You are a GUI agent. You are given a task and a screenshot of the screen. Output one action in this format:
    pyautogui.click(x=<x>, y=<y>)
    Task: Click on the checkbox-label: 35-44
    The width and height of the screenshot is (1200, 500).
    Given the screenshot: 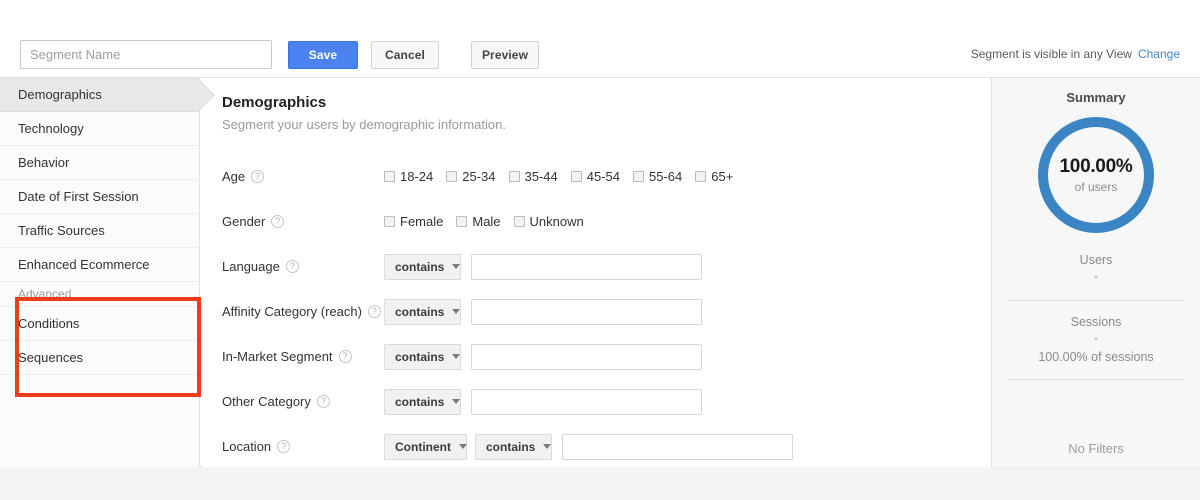 What is the action you would take?
    pyautogui.click(x=541, y=176)
    